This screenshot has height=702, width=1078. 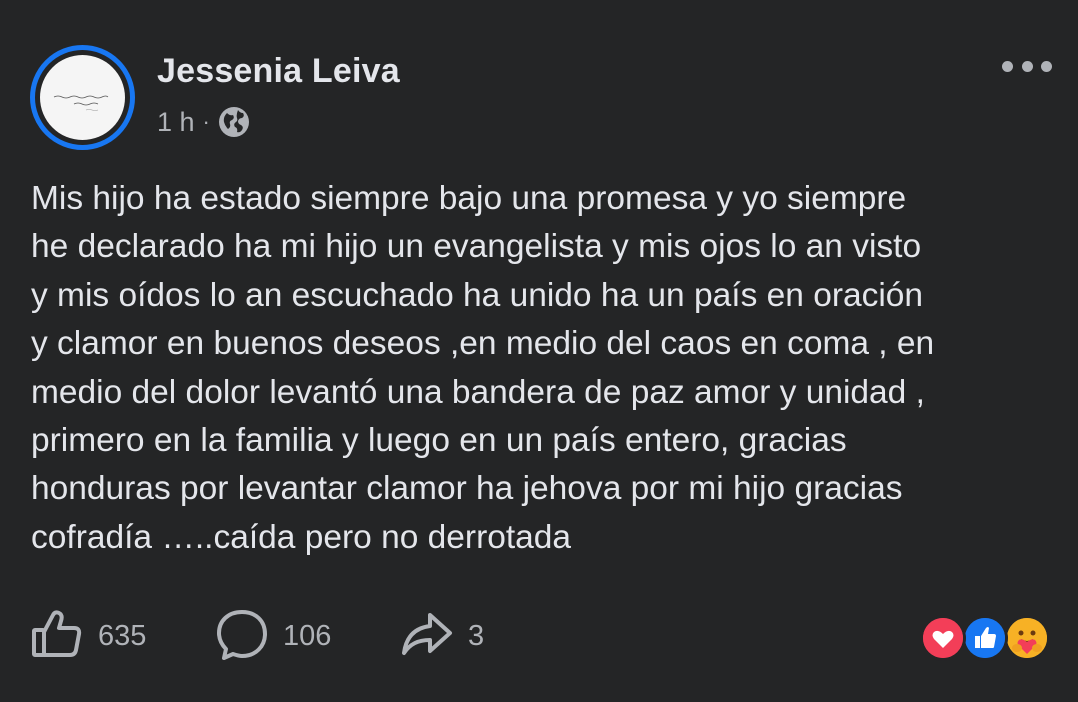 What do you see at coordinates (476, 635) in the screenshot?
I see `share-count: 3` at bounding box center [476, 635].